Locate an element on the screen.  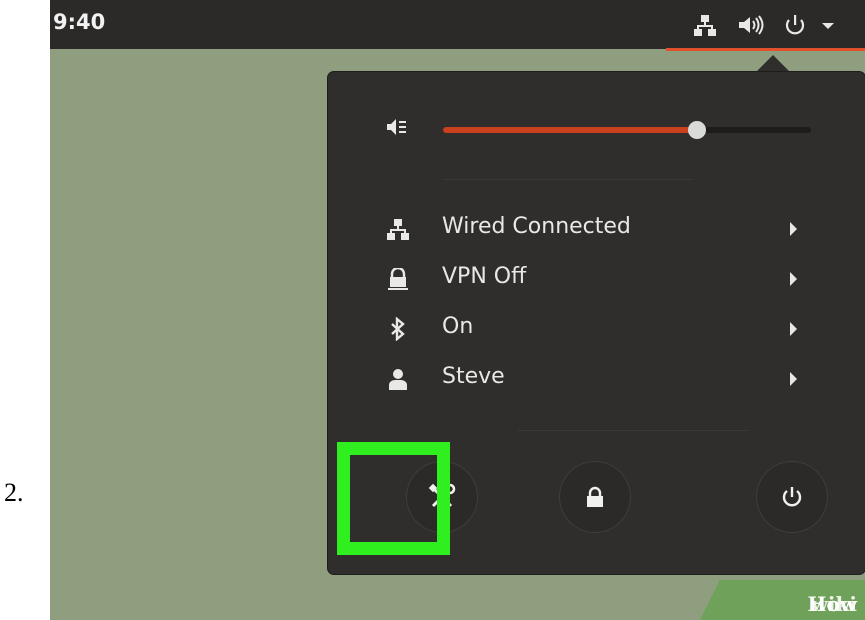
clock: 9:40 is located at coordinates (79, 22).